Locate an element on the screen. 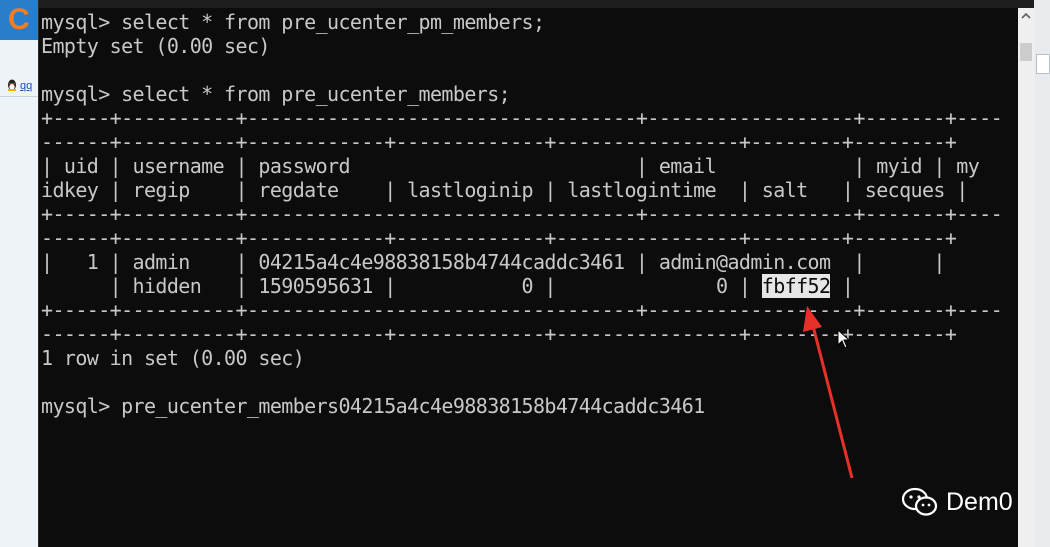 The image size is (1050, 547). highlighted-salt-value: fbff52 is located at coordinates (796, 286).